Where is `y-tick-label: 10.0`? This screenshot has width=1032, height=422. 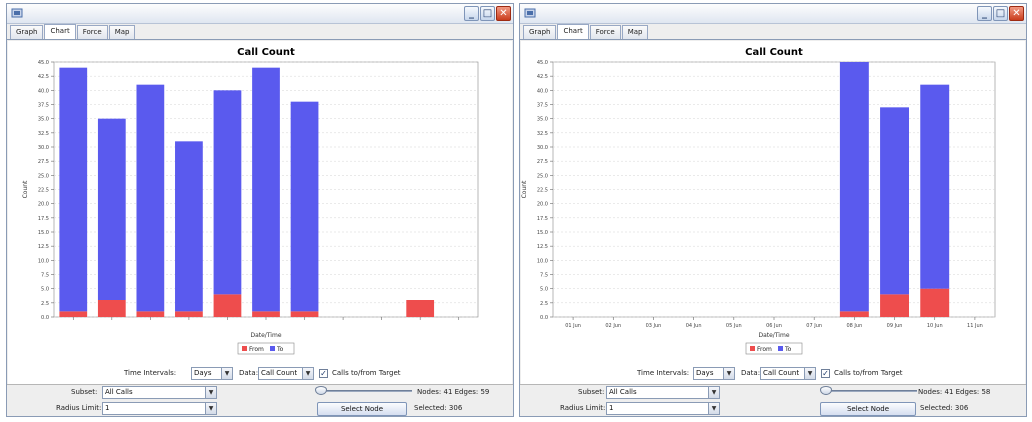
y-tick-label: 10.0 is located at coordinates (43, 261).